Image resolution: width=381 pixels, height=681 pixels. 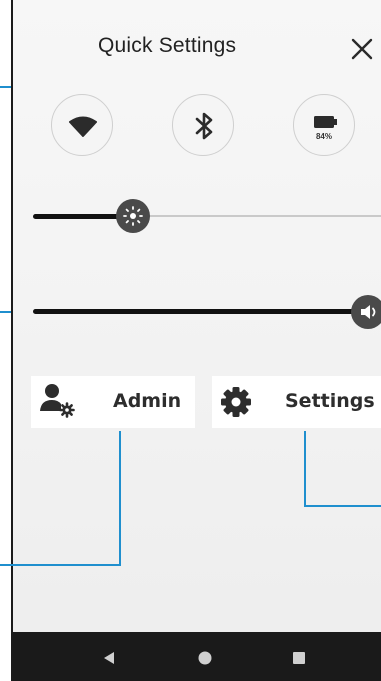 I want to click on volume-slider-thumb, so click(x=366, y=312).